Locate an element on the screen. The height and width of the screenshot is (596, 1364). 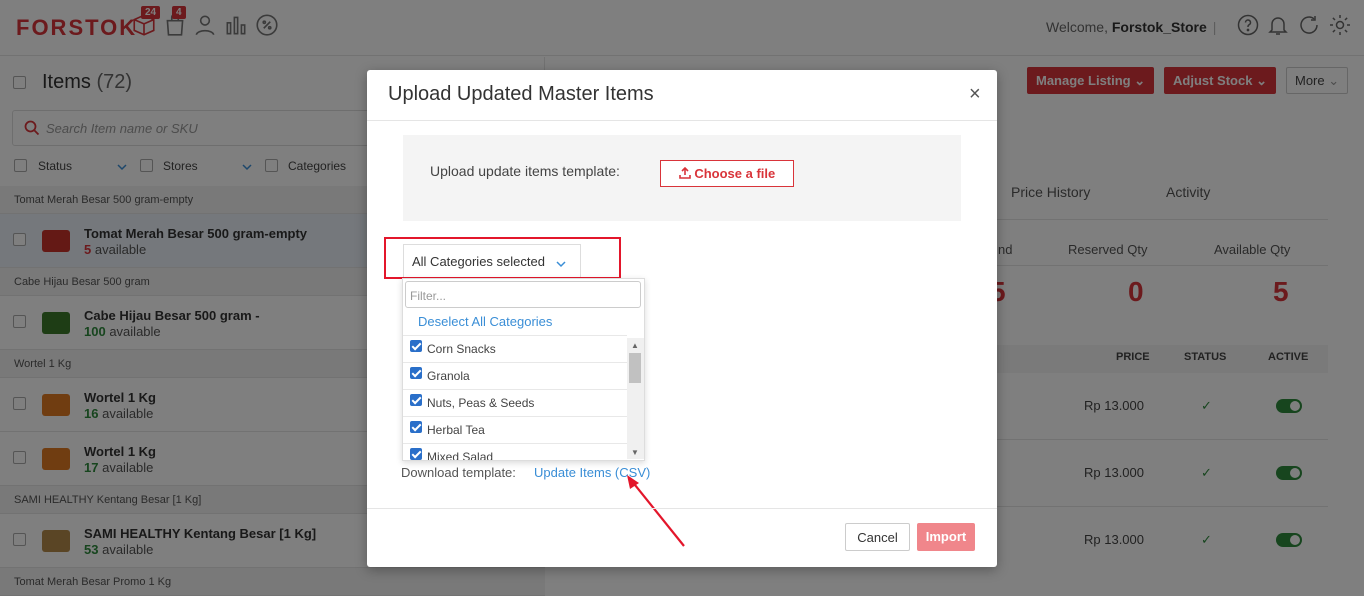
category-option: Granola is located at coordinates (515, 375).